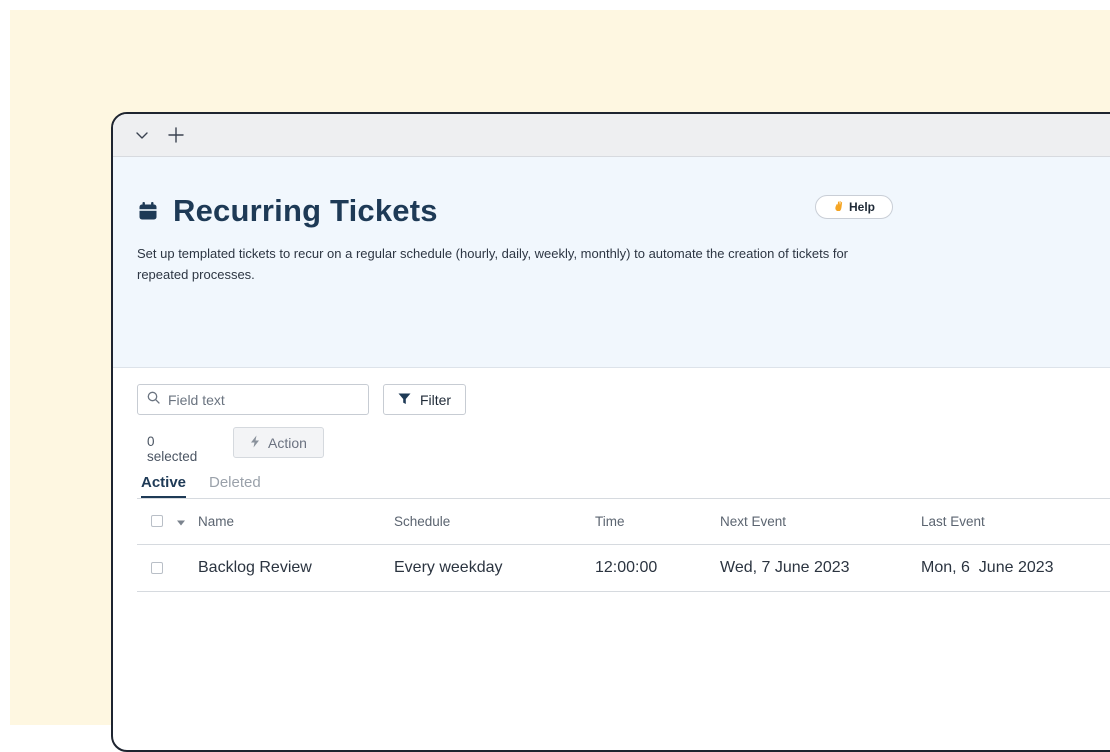 This screenshot has width=1110, height=752. Describe the element at coordinates (255, 568) in the screenshot. I see `cell-name: Backlog Review` at that location.